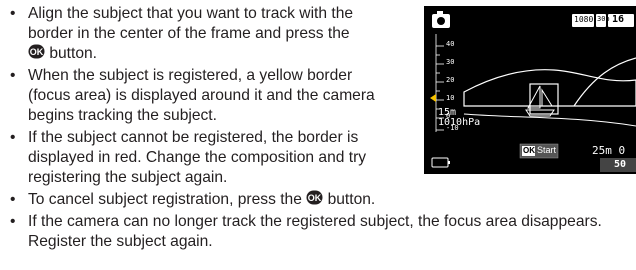 This screenshot has height=270, width=636. Describe the element at coordinates (459, 122) in the screenshot. I see `pressure-readout: 1010hPa` at that location.